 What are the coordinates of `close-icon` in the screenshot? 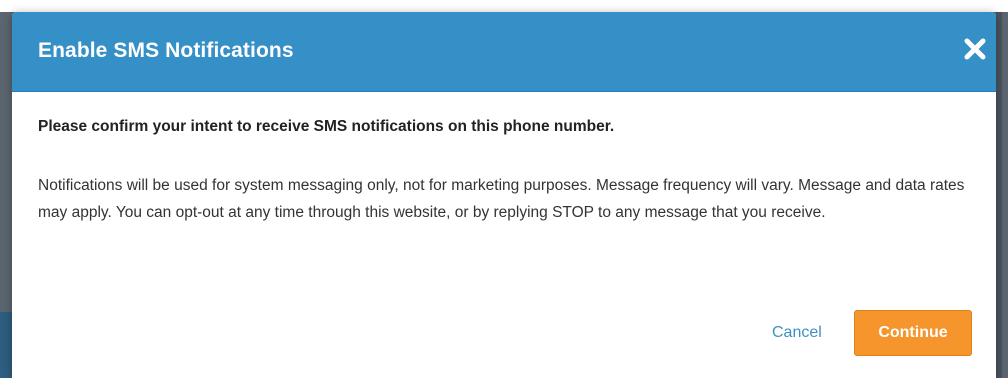 It's located at (975, 49).